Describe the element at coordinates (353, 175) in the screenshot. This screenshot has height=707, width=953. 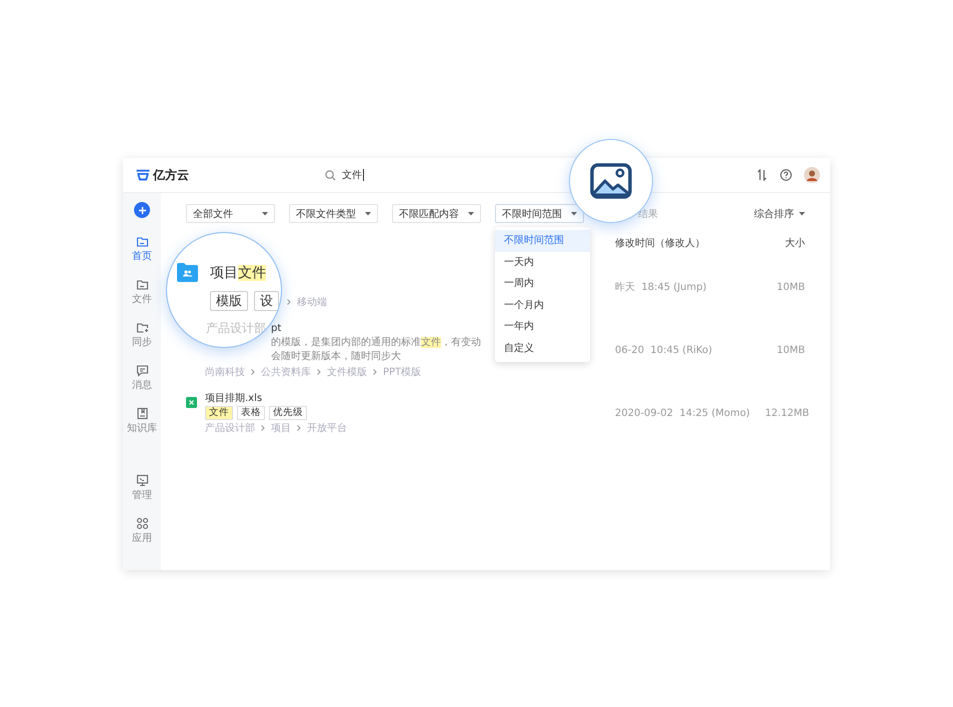
I see `search-field: 文件` at that location.